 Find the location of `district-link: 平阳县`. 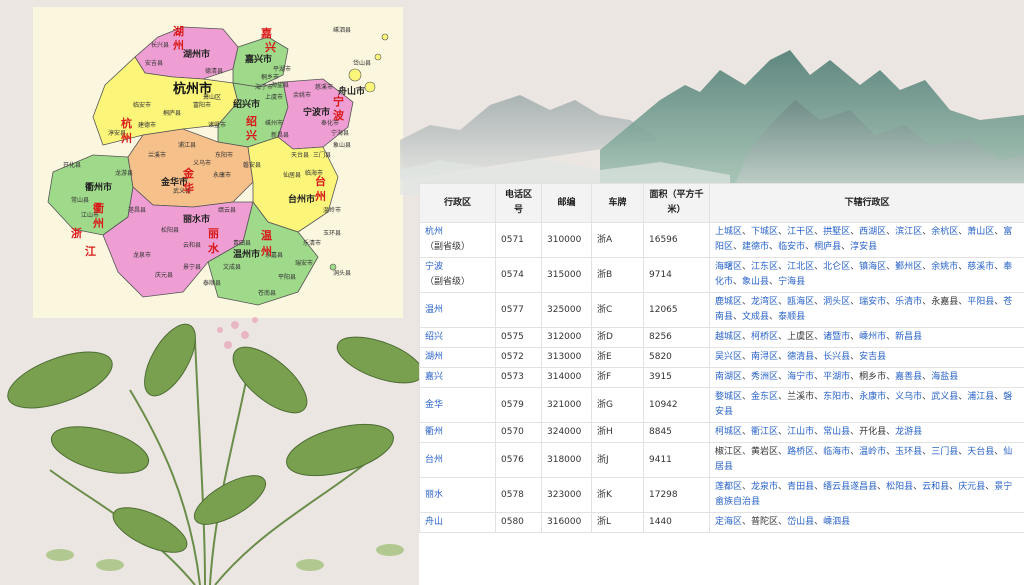

district-link: 平阳县 is located at coordinates (980, 302).